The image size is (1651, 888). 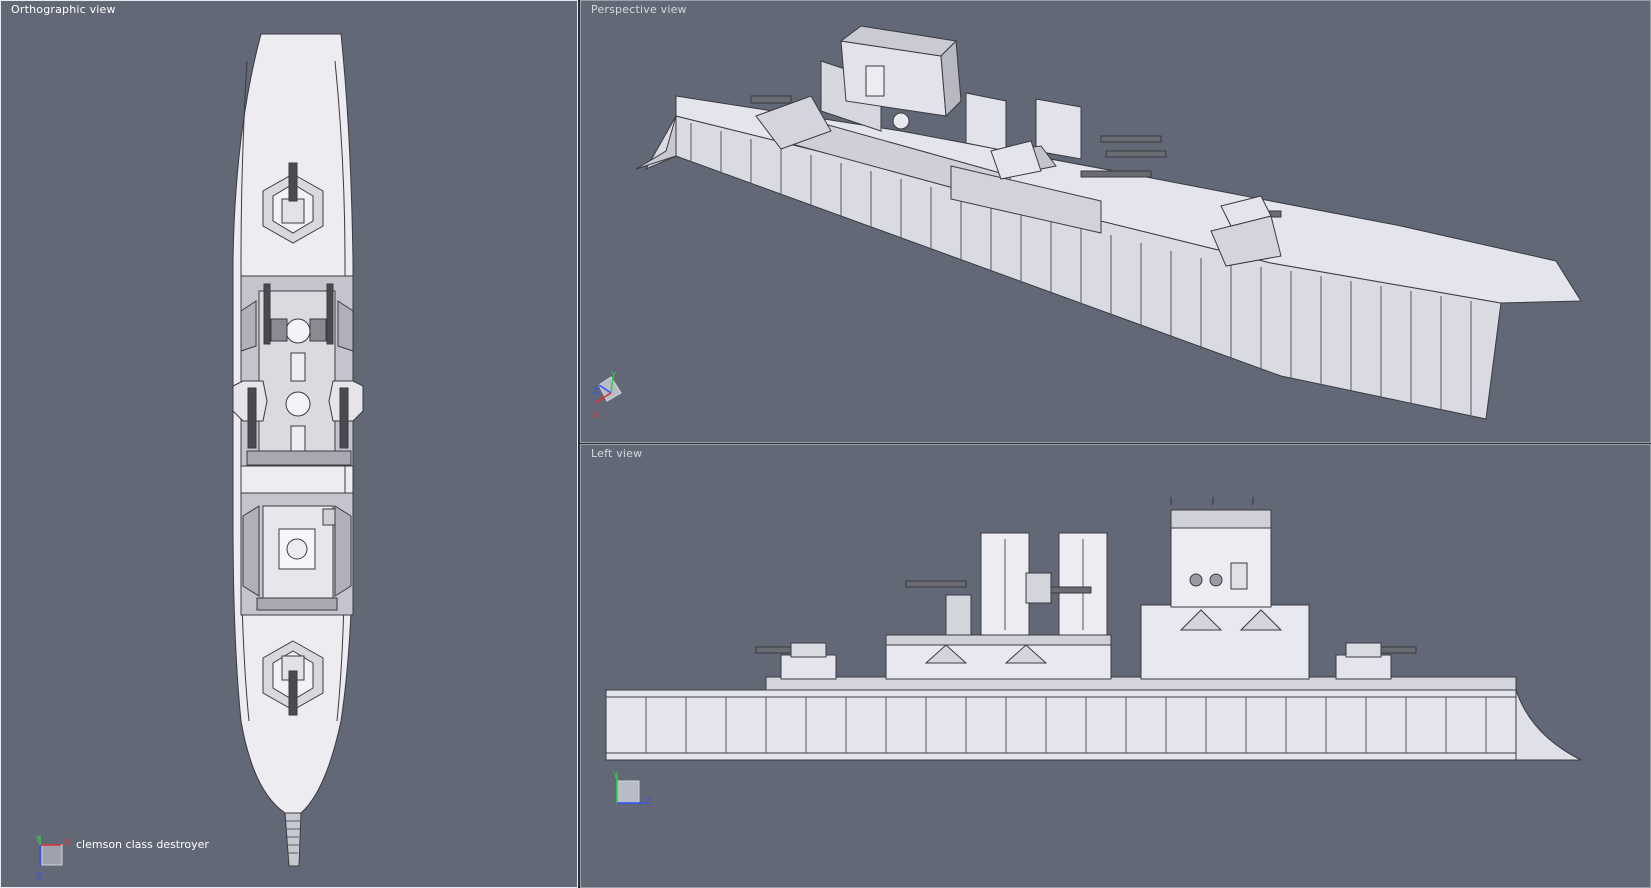 What do you see at coordinates (596, 416) in the screenshot?
I see `axis-x-label-persp: X` at bounding box center [596, 416].